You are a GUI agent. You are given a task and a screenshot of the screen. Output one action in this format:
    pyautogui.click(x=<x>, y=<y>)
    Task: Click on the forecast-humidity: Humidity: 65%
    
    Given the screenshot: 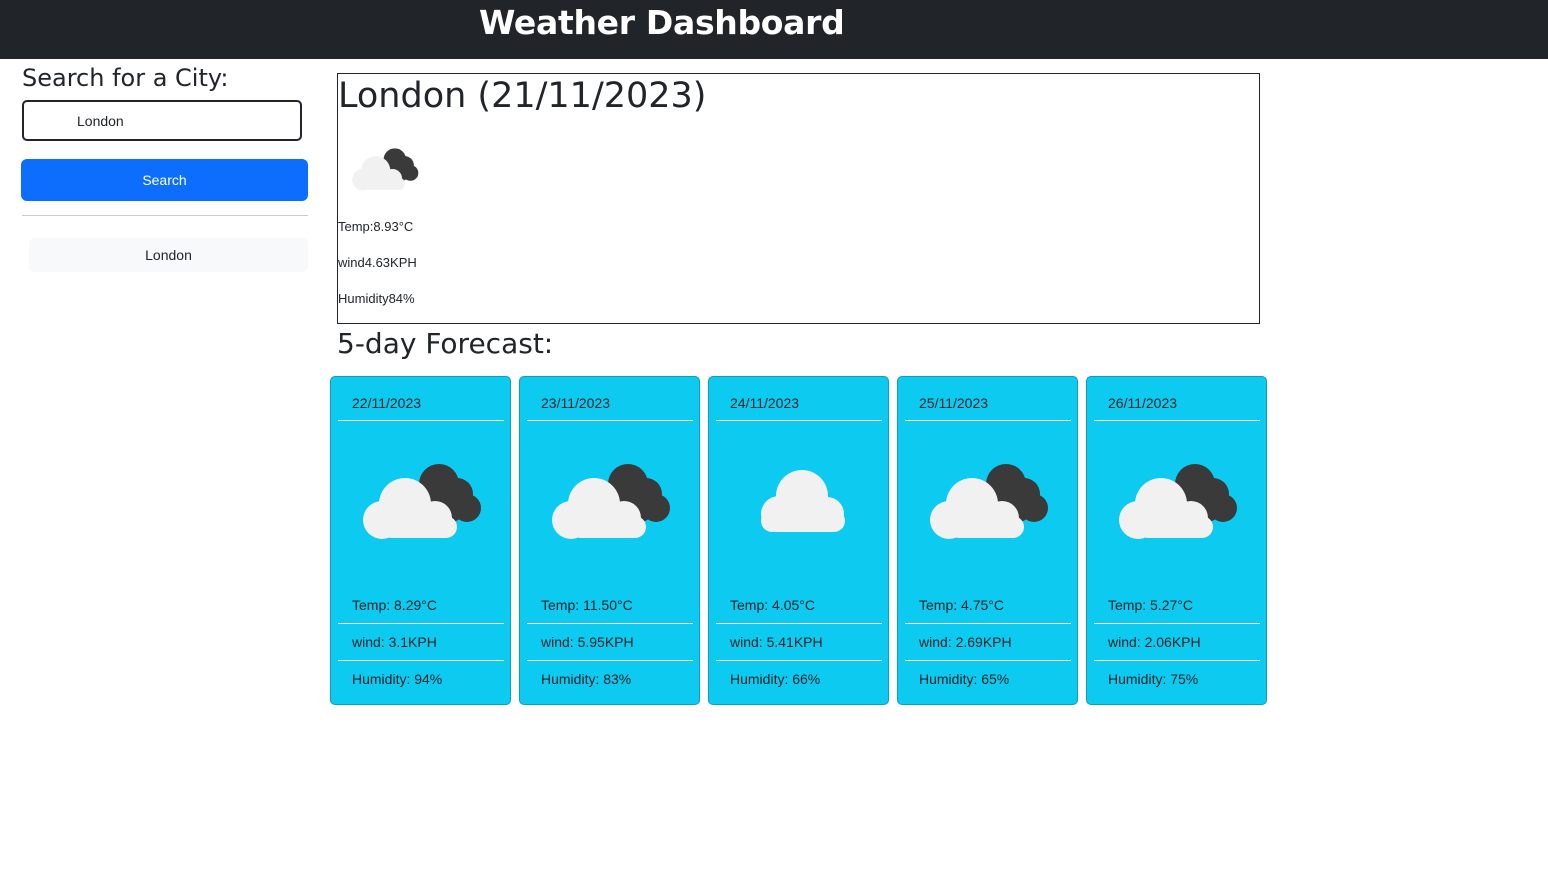 What is the action you would take?
    pyautogui.click(x=964, y=679)
    